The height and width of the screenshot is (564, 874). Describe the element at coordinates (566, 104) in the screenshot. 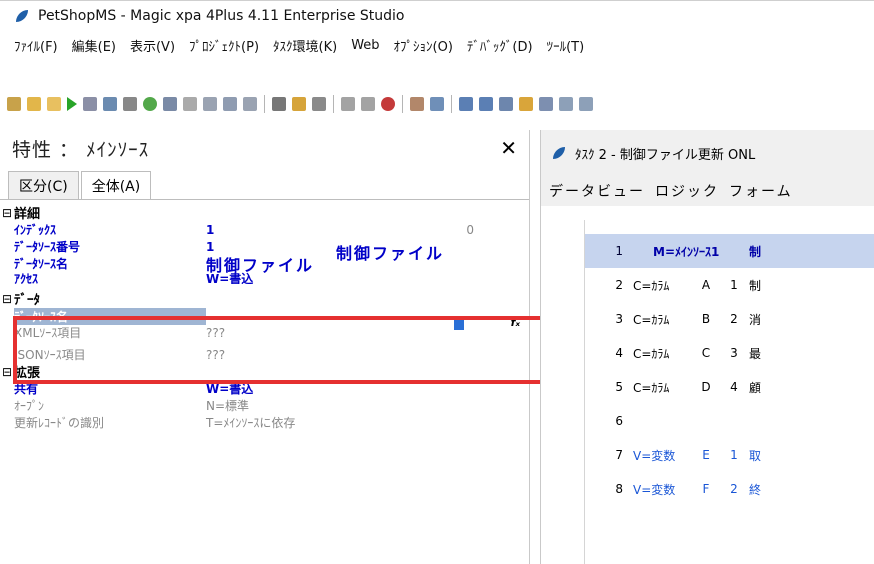

I see `image-icon` at that location.